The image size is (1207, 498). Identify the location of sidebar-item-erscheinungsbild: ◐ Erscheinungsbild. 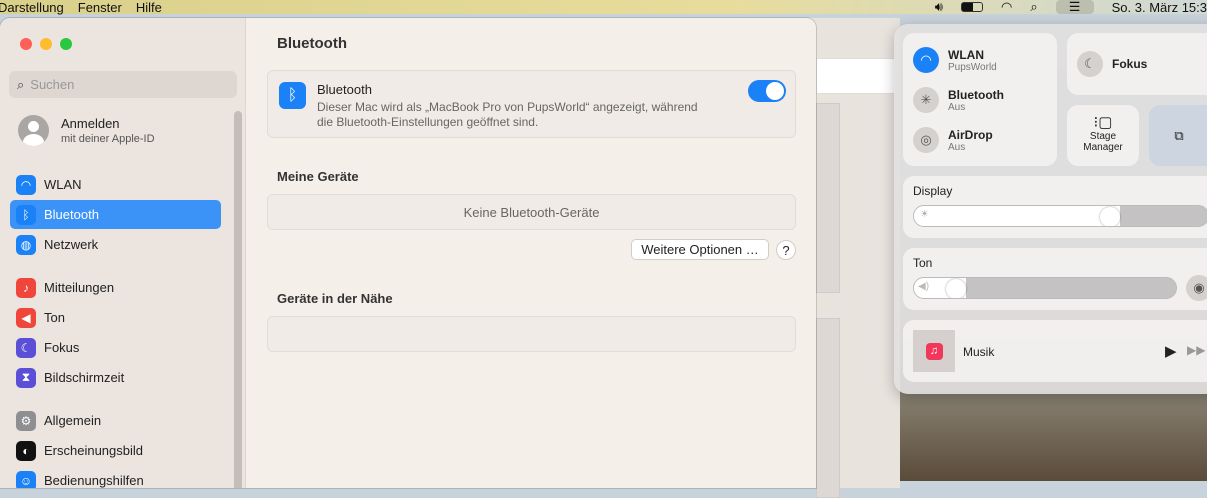
(115, 450).